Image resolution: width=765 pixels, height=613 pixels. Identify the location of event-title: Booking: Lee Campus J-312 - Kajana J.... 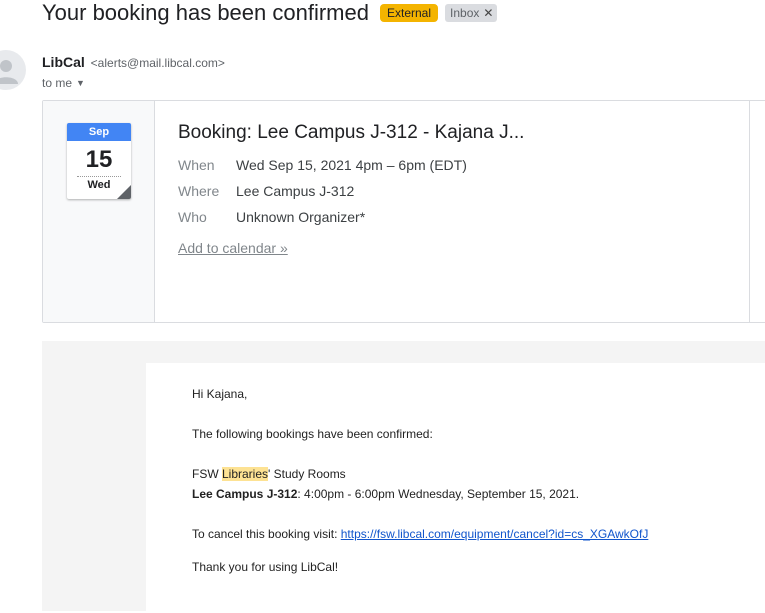
(351, 133).